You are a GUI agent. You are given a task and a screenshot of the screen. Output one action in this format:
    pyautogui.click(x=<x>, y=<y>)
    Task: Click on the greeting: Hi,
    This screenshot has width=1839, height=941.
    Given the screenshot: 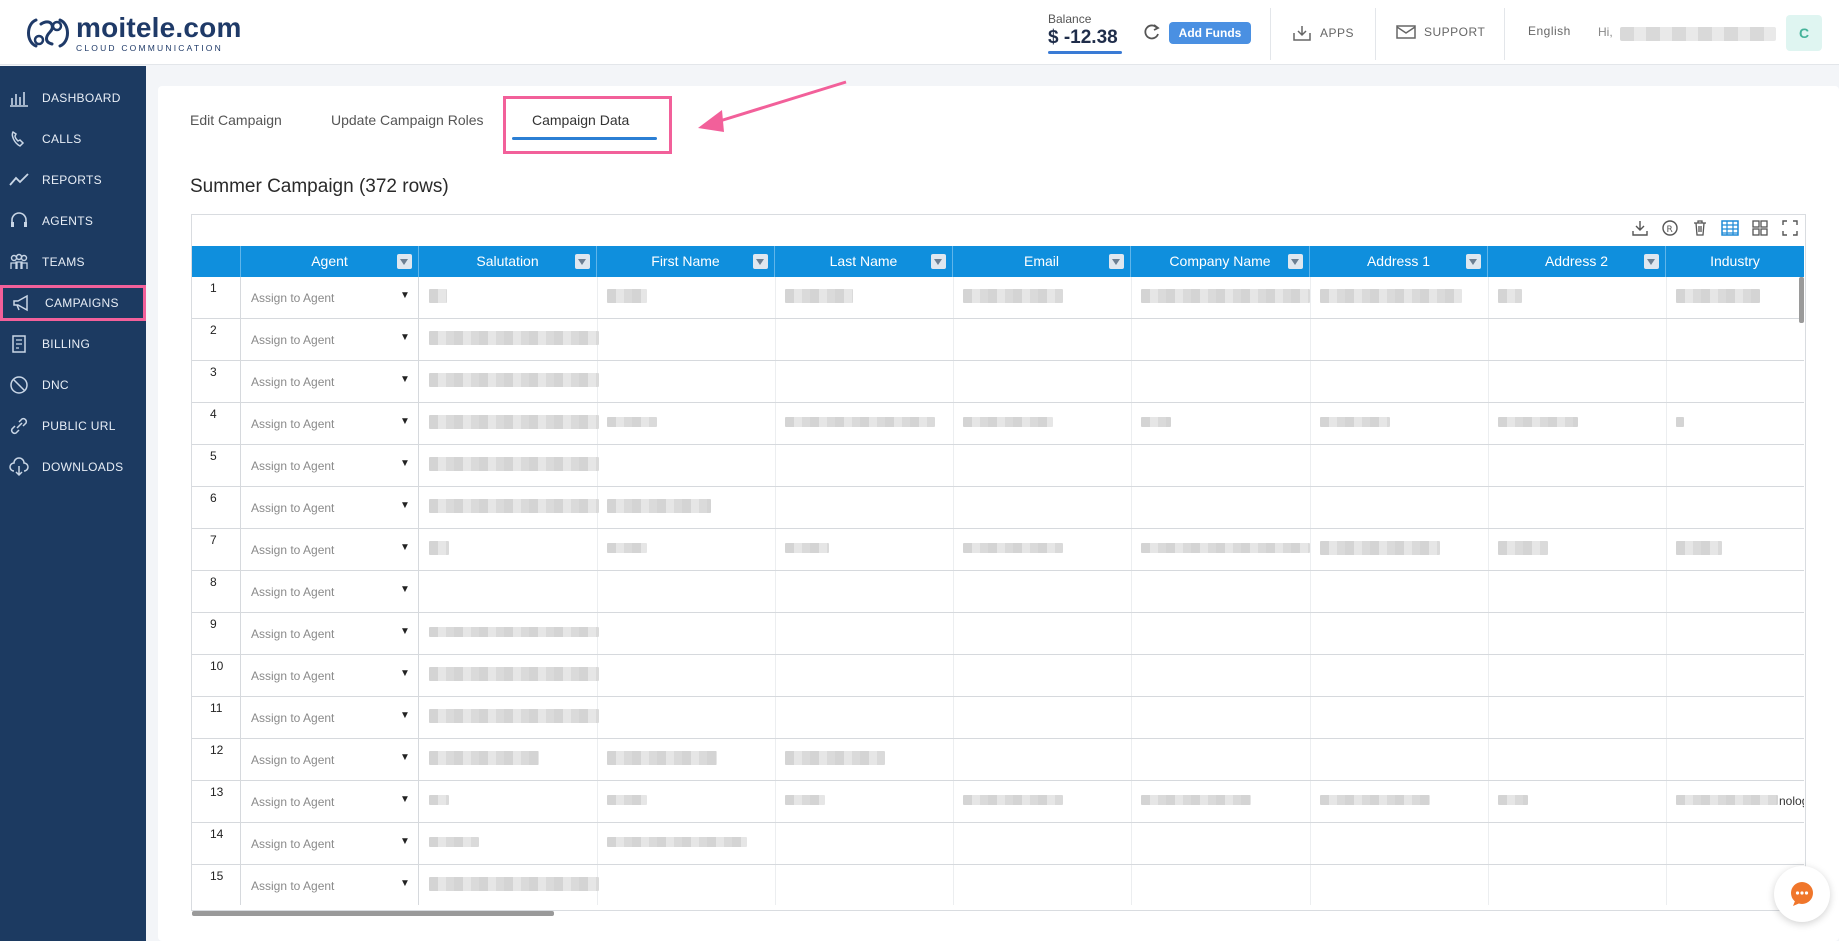 What is the action you would take?
    pyautogui.click(x=1605, y=32)
    